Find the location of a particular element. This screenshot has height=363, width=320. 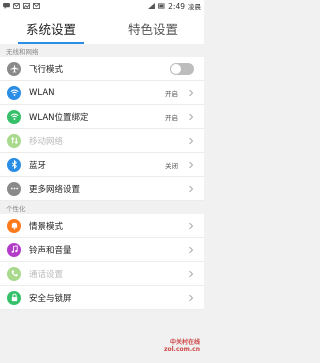

bluetooth-row: 蓝牙 关闭 is located at coordinates (102, 165).